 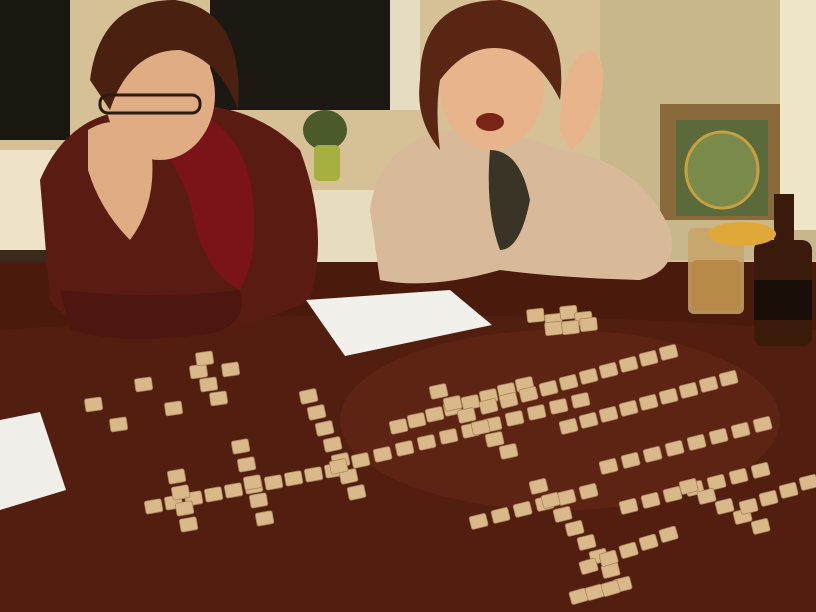 What do you see at coordinates (742, 234) in the screenshot?
I see `bowl` at bounding box center [742, 234].